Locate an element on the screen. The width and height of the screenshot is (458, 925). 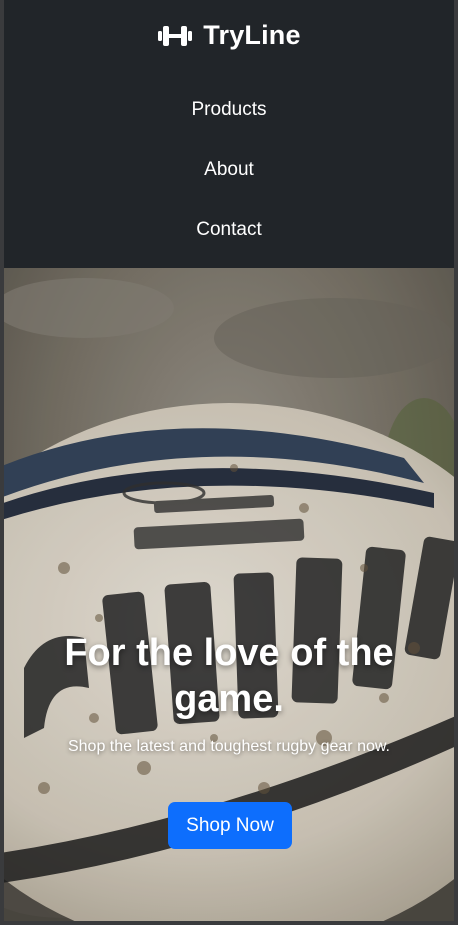
nav-link-about: About is located at coordinates (229, 170).